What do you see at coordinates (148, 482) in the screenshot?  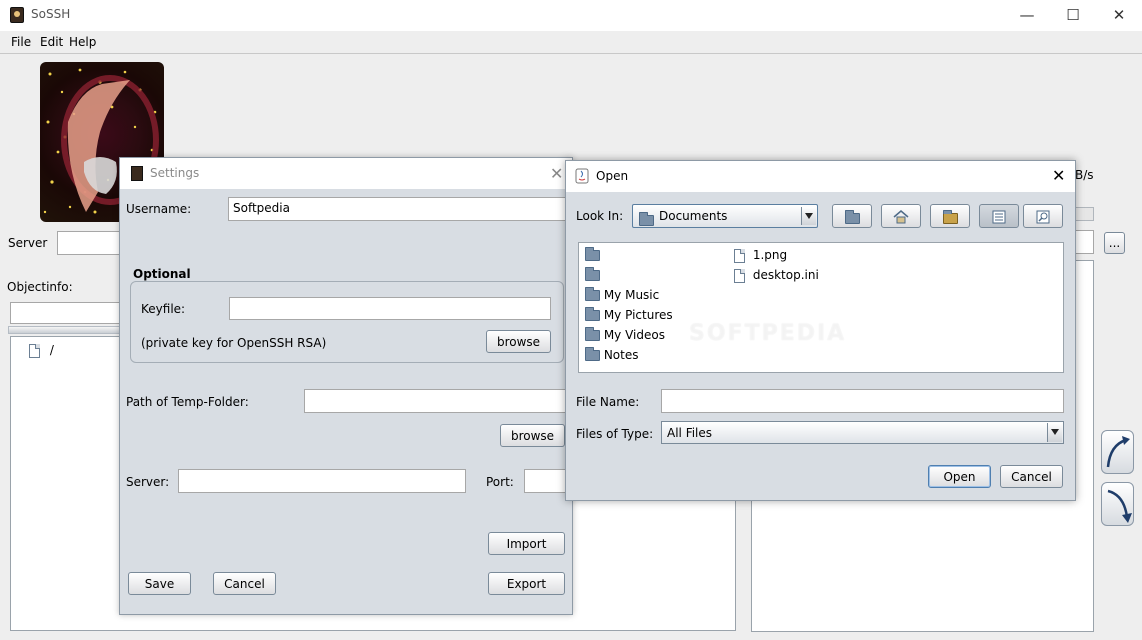 I see `server-label: Server:` at bounding box center [148, 482].